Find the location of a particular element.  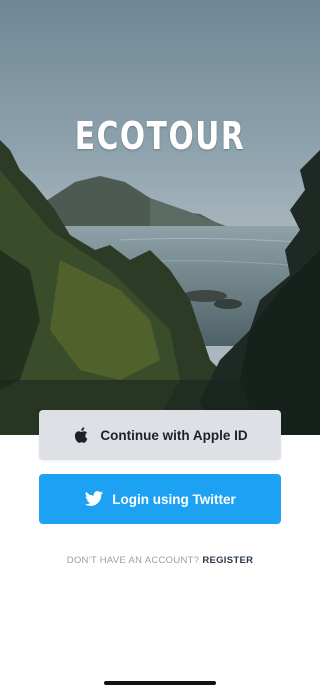

register-row: DON'T HAVE AN ACCOUNT? REGISTER is located at coordinates (160, 560).